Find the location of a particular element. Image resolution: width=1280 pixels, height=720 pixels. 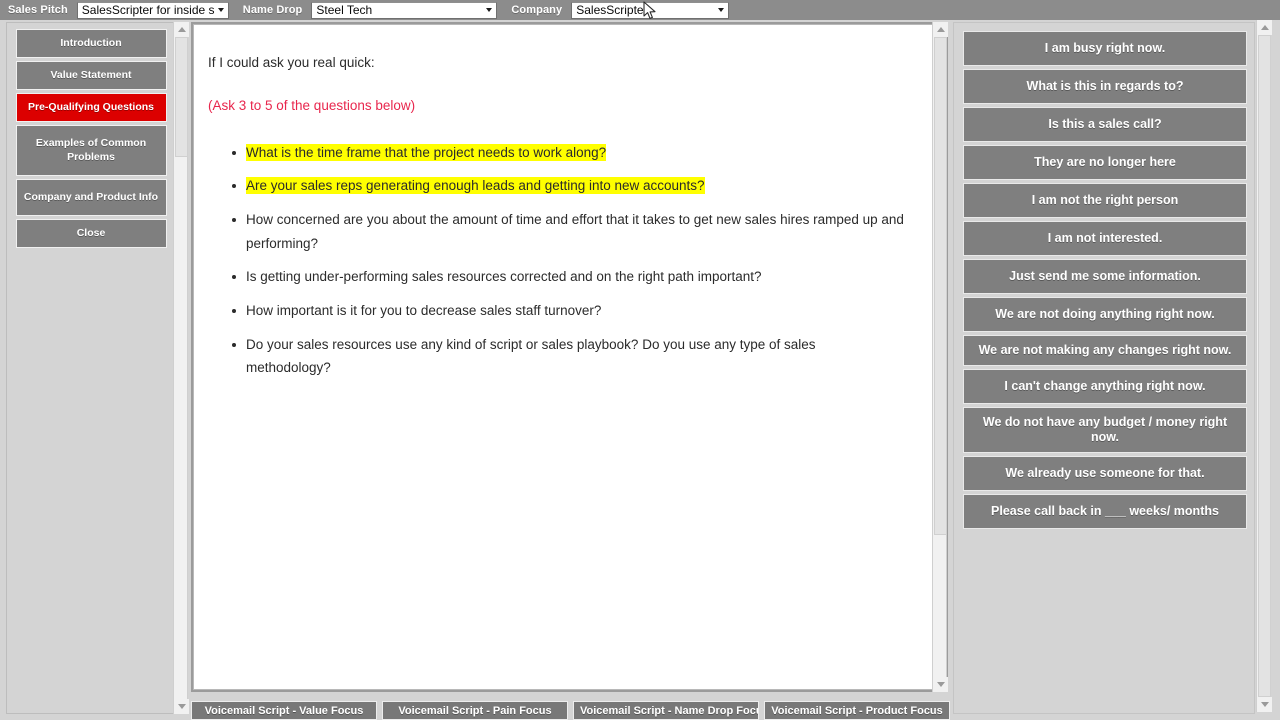

objection-not-the-right-person: I am not the right person is located at coordinates (1105, 200).